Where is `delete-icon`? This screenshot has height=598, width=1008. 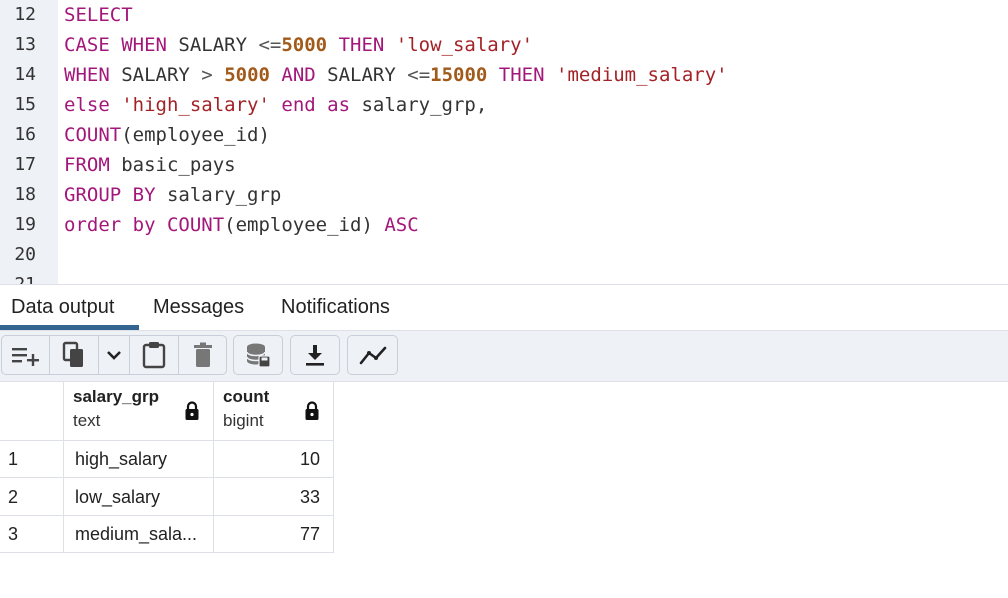
delete-icon is located at coordinates (203, 354).